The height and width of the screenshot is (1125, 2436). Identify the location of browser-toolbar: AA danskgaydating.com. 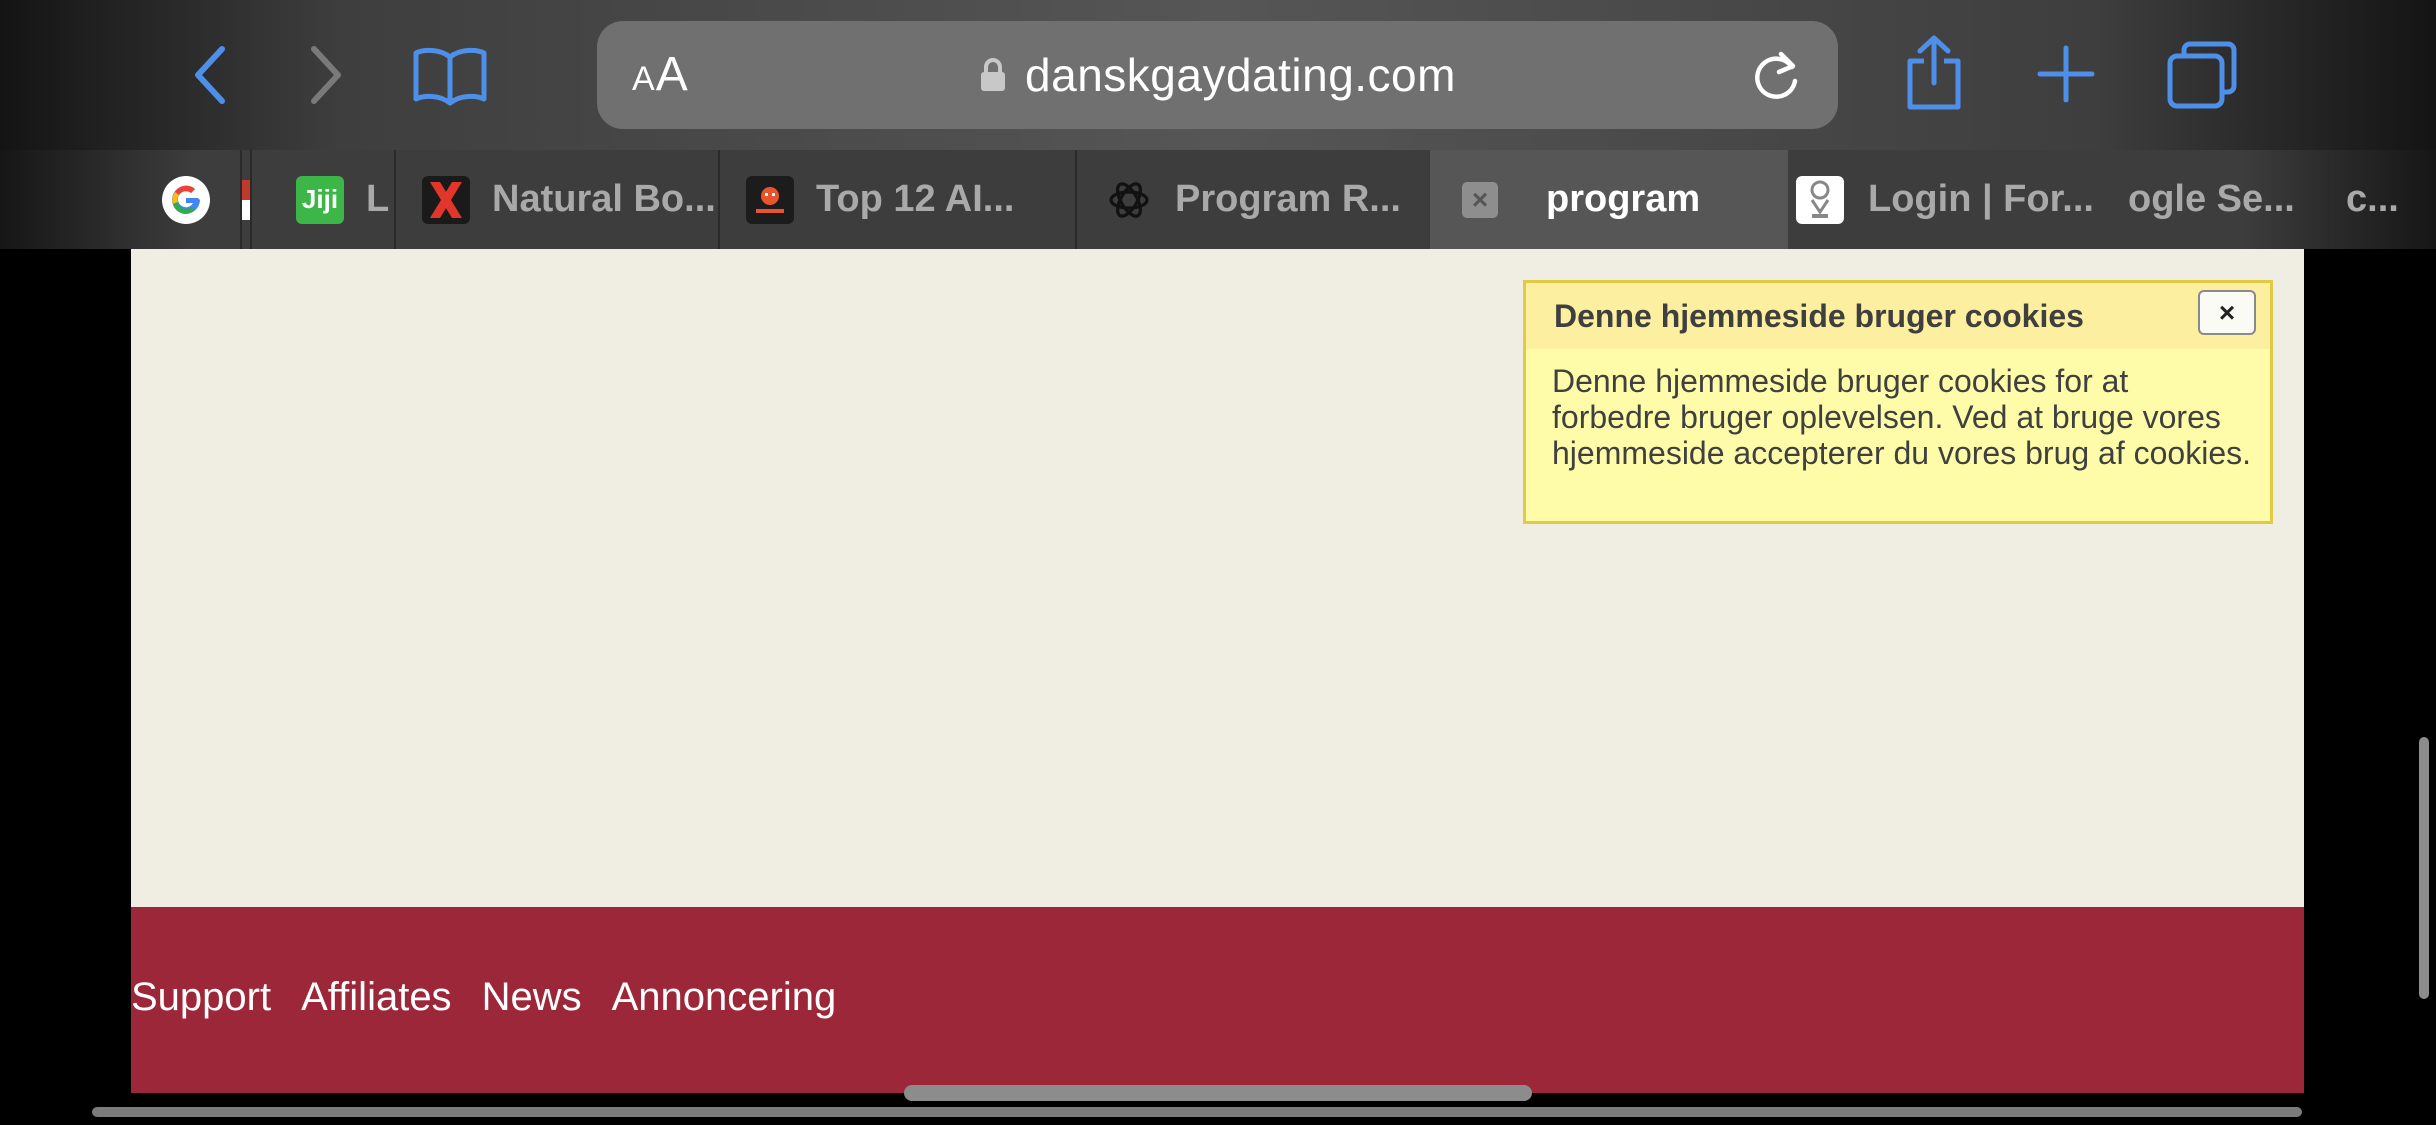
(1218, 75).